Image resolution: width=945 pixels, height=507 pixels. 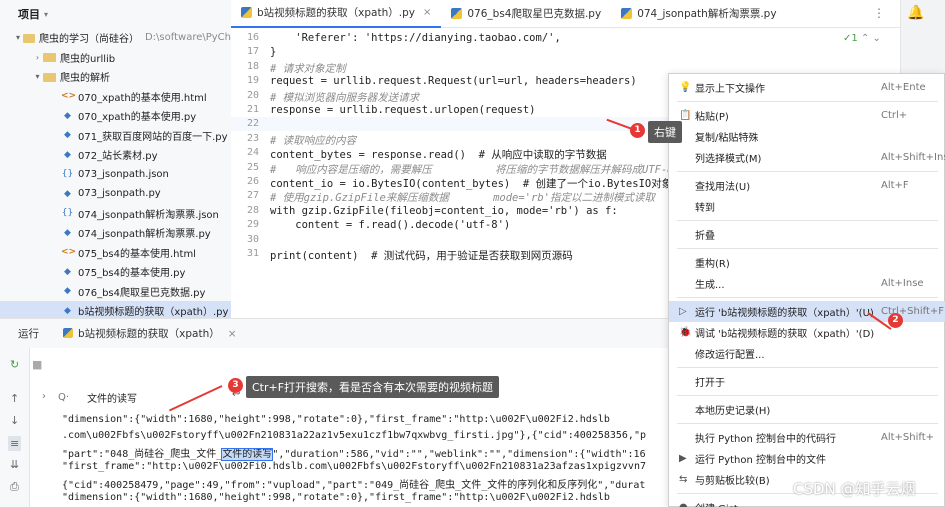 What do you see at coordinates (112, 397) in the screenshot?
I see `search-input: 文件的读写` at bounding box center [112, 397].